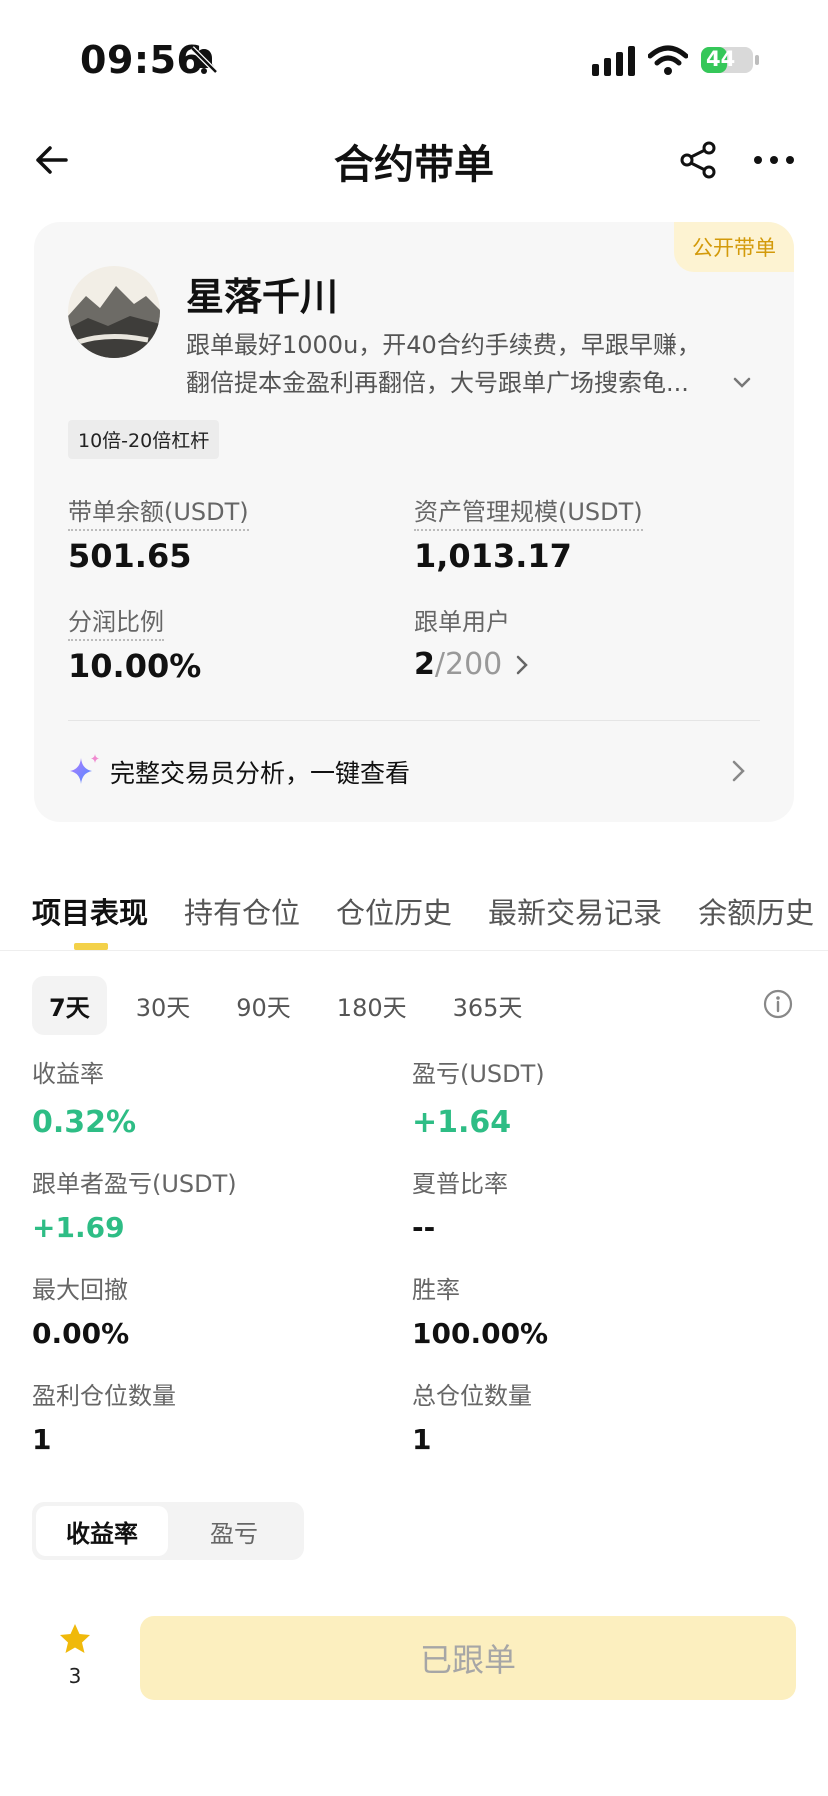 The height and width of the screenshot is (1796, 828). I want to click on cellular-signal-icon, so click(613, 61).